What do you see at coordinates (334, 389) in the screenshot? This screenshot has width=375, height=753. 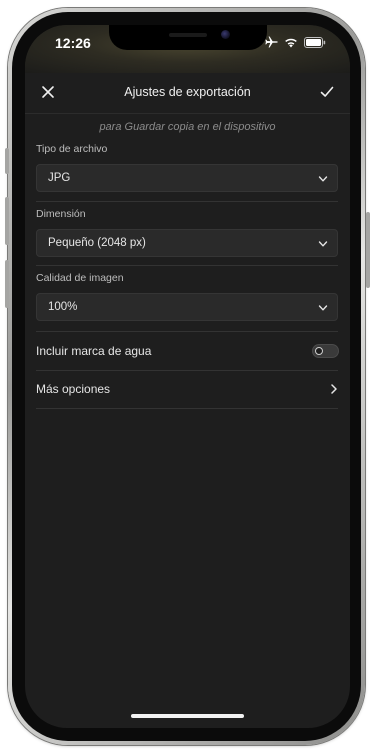 I see `chevron-right-icon` at bounding box center [334, 389].